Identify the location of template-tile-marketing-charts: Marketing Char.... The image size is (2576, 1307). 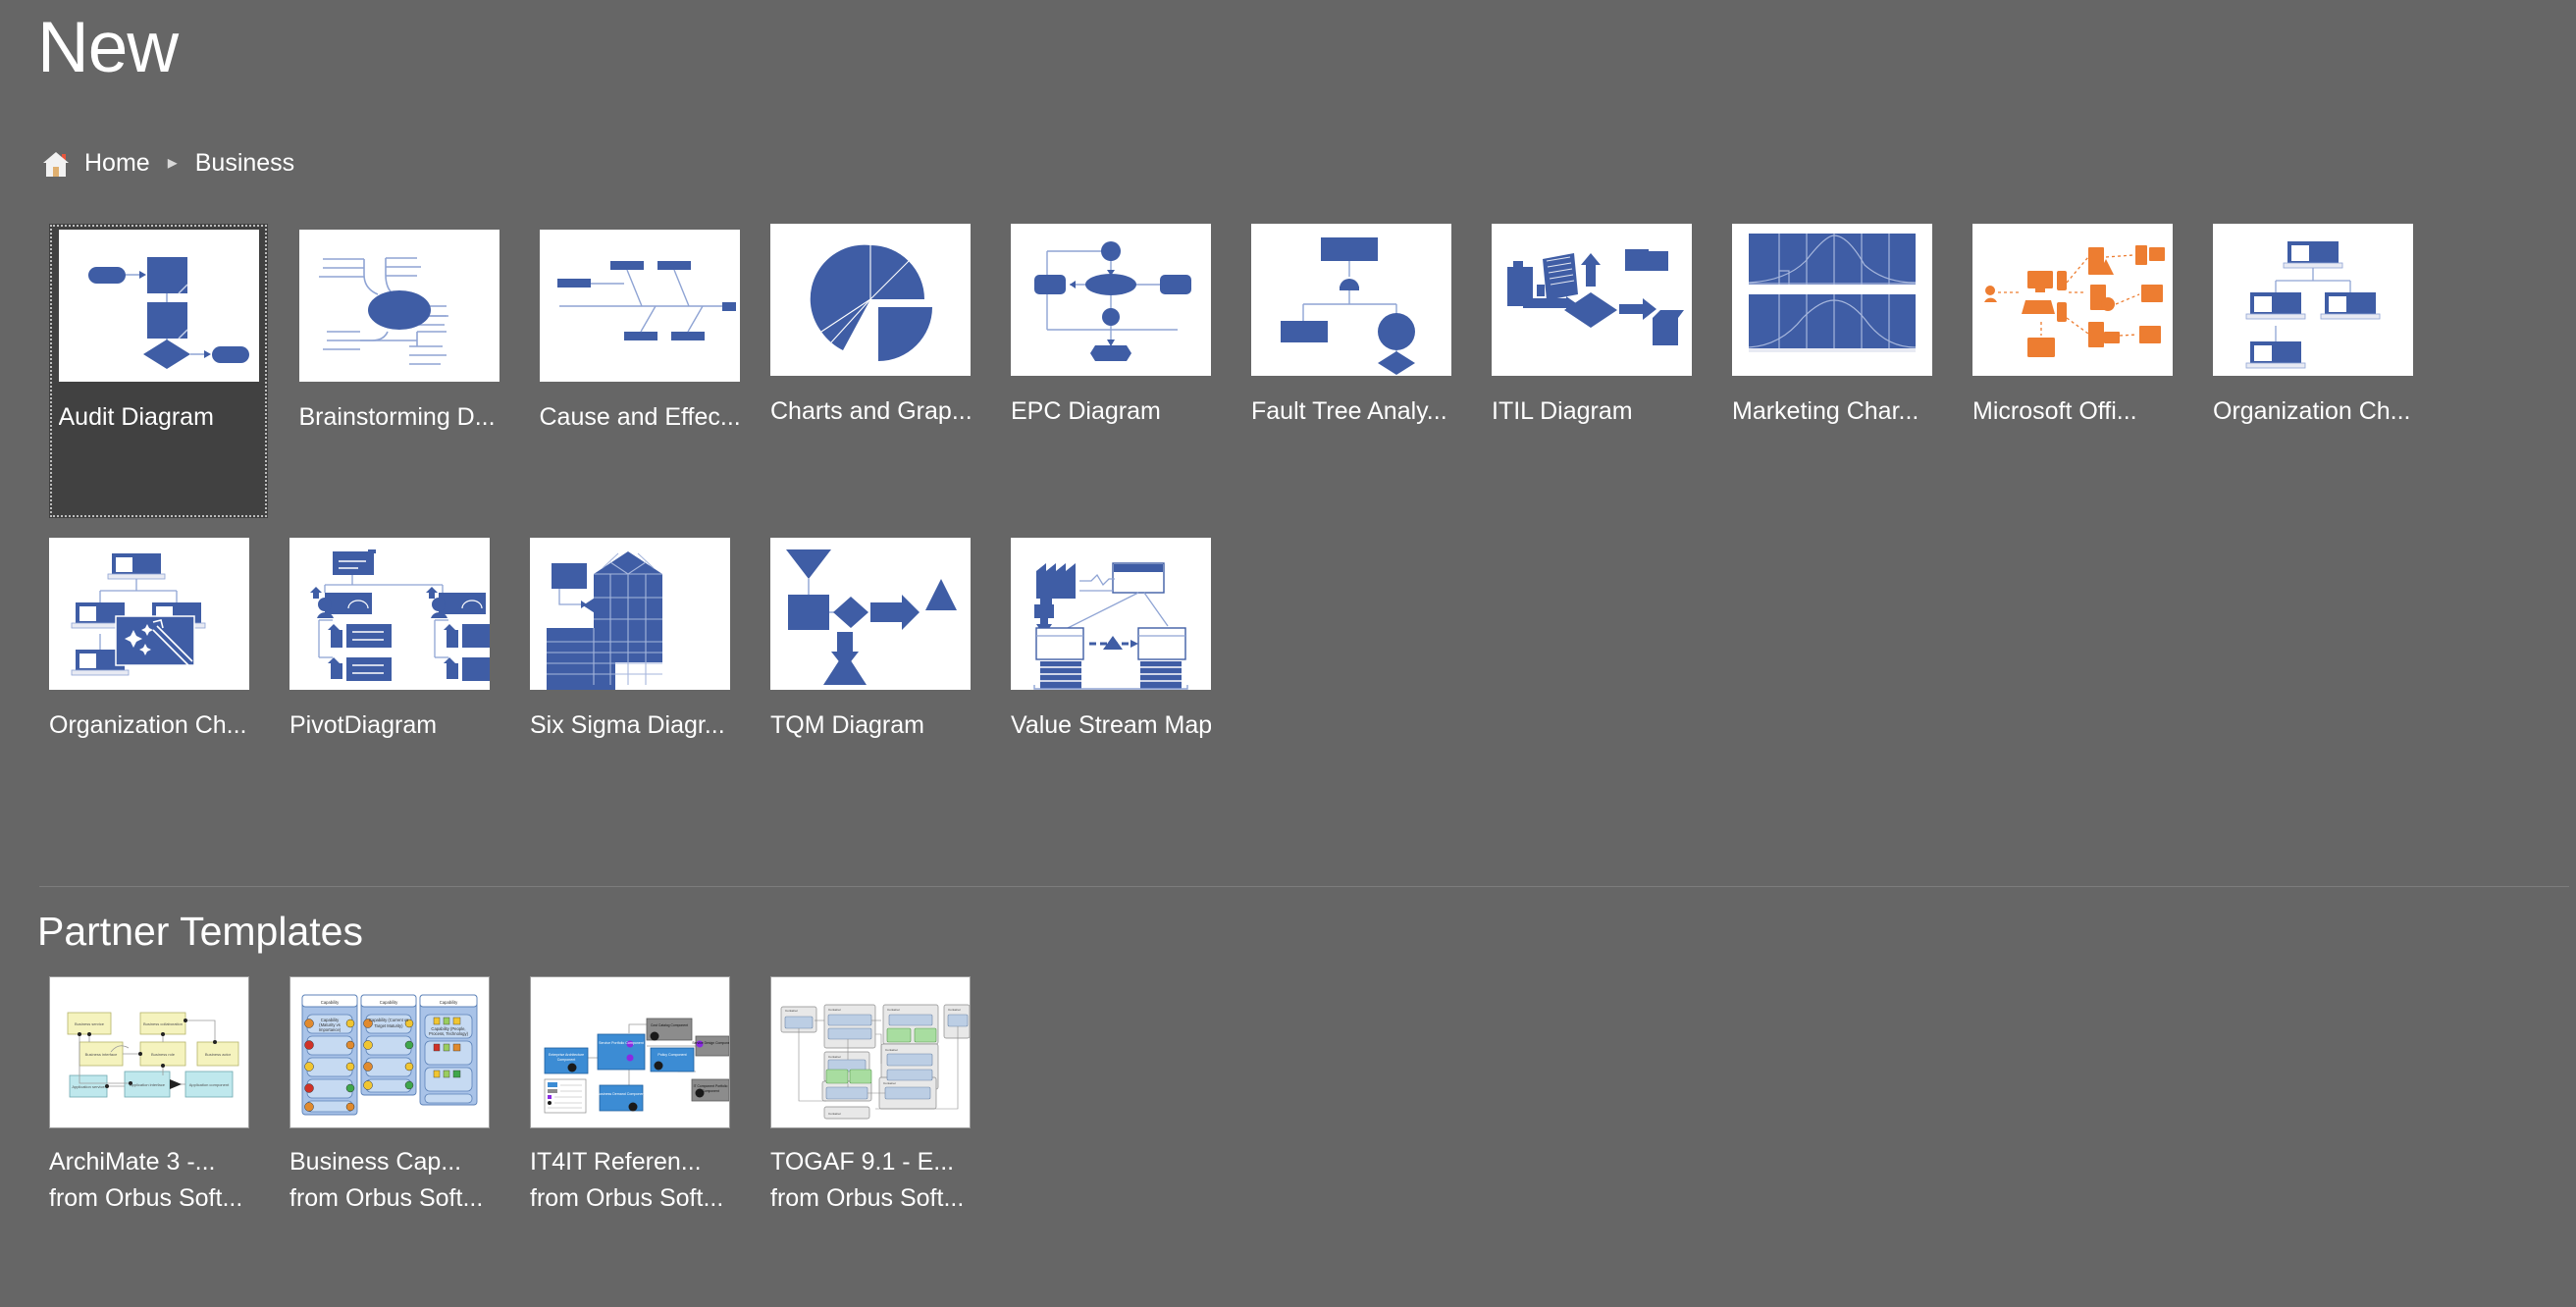
(1841, 371).